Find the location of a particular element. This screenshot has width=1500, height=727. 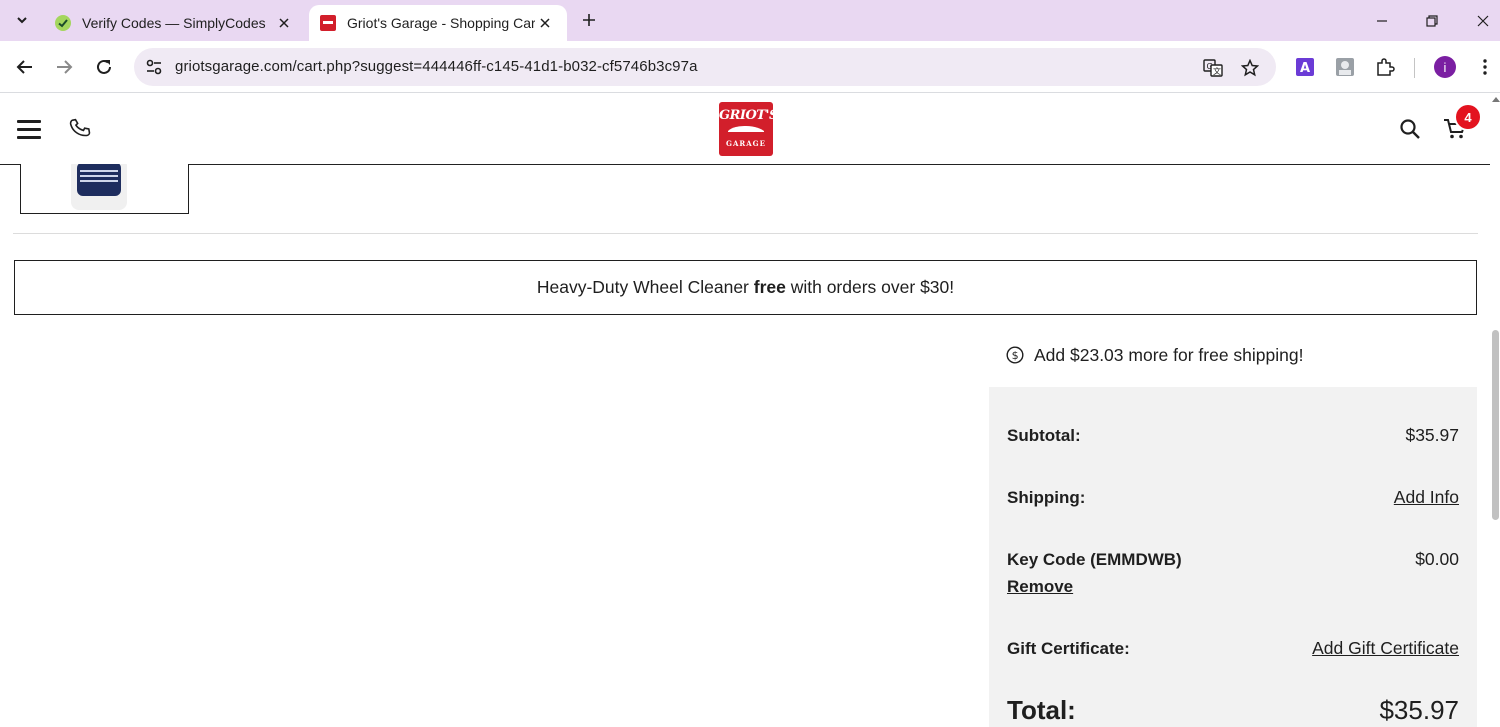

minimize-button is located at coordinates (1382, 20).